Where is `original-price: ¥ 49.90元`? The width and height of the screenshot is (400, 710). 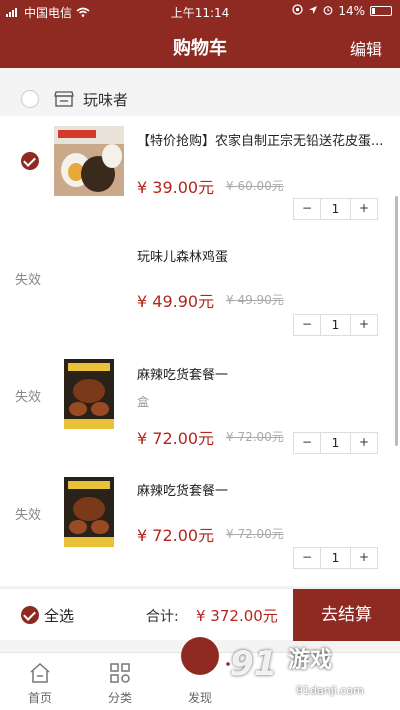 original-price: ¥ 49.90元 is located at coordinates (255, 300).